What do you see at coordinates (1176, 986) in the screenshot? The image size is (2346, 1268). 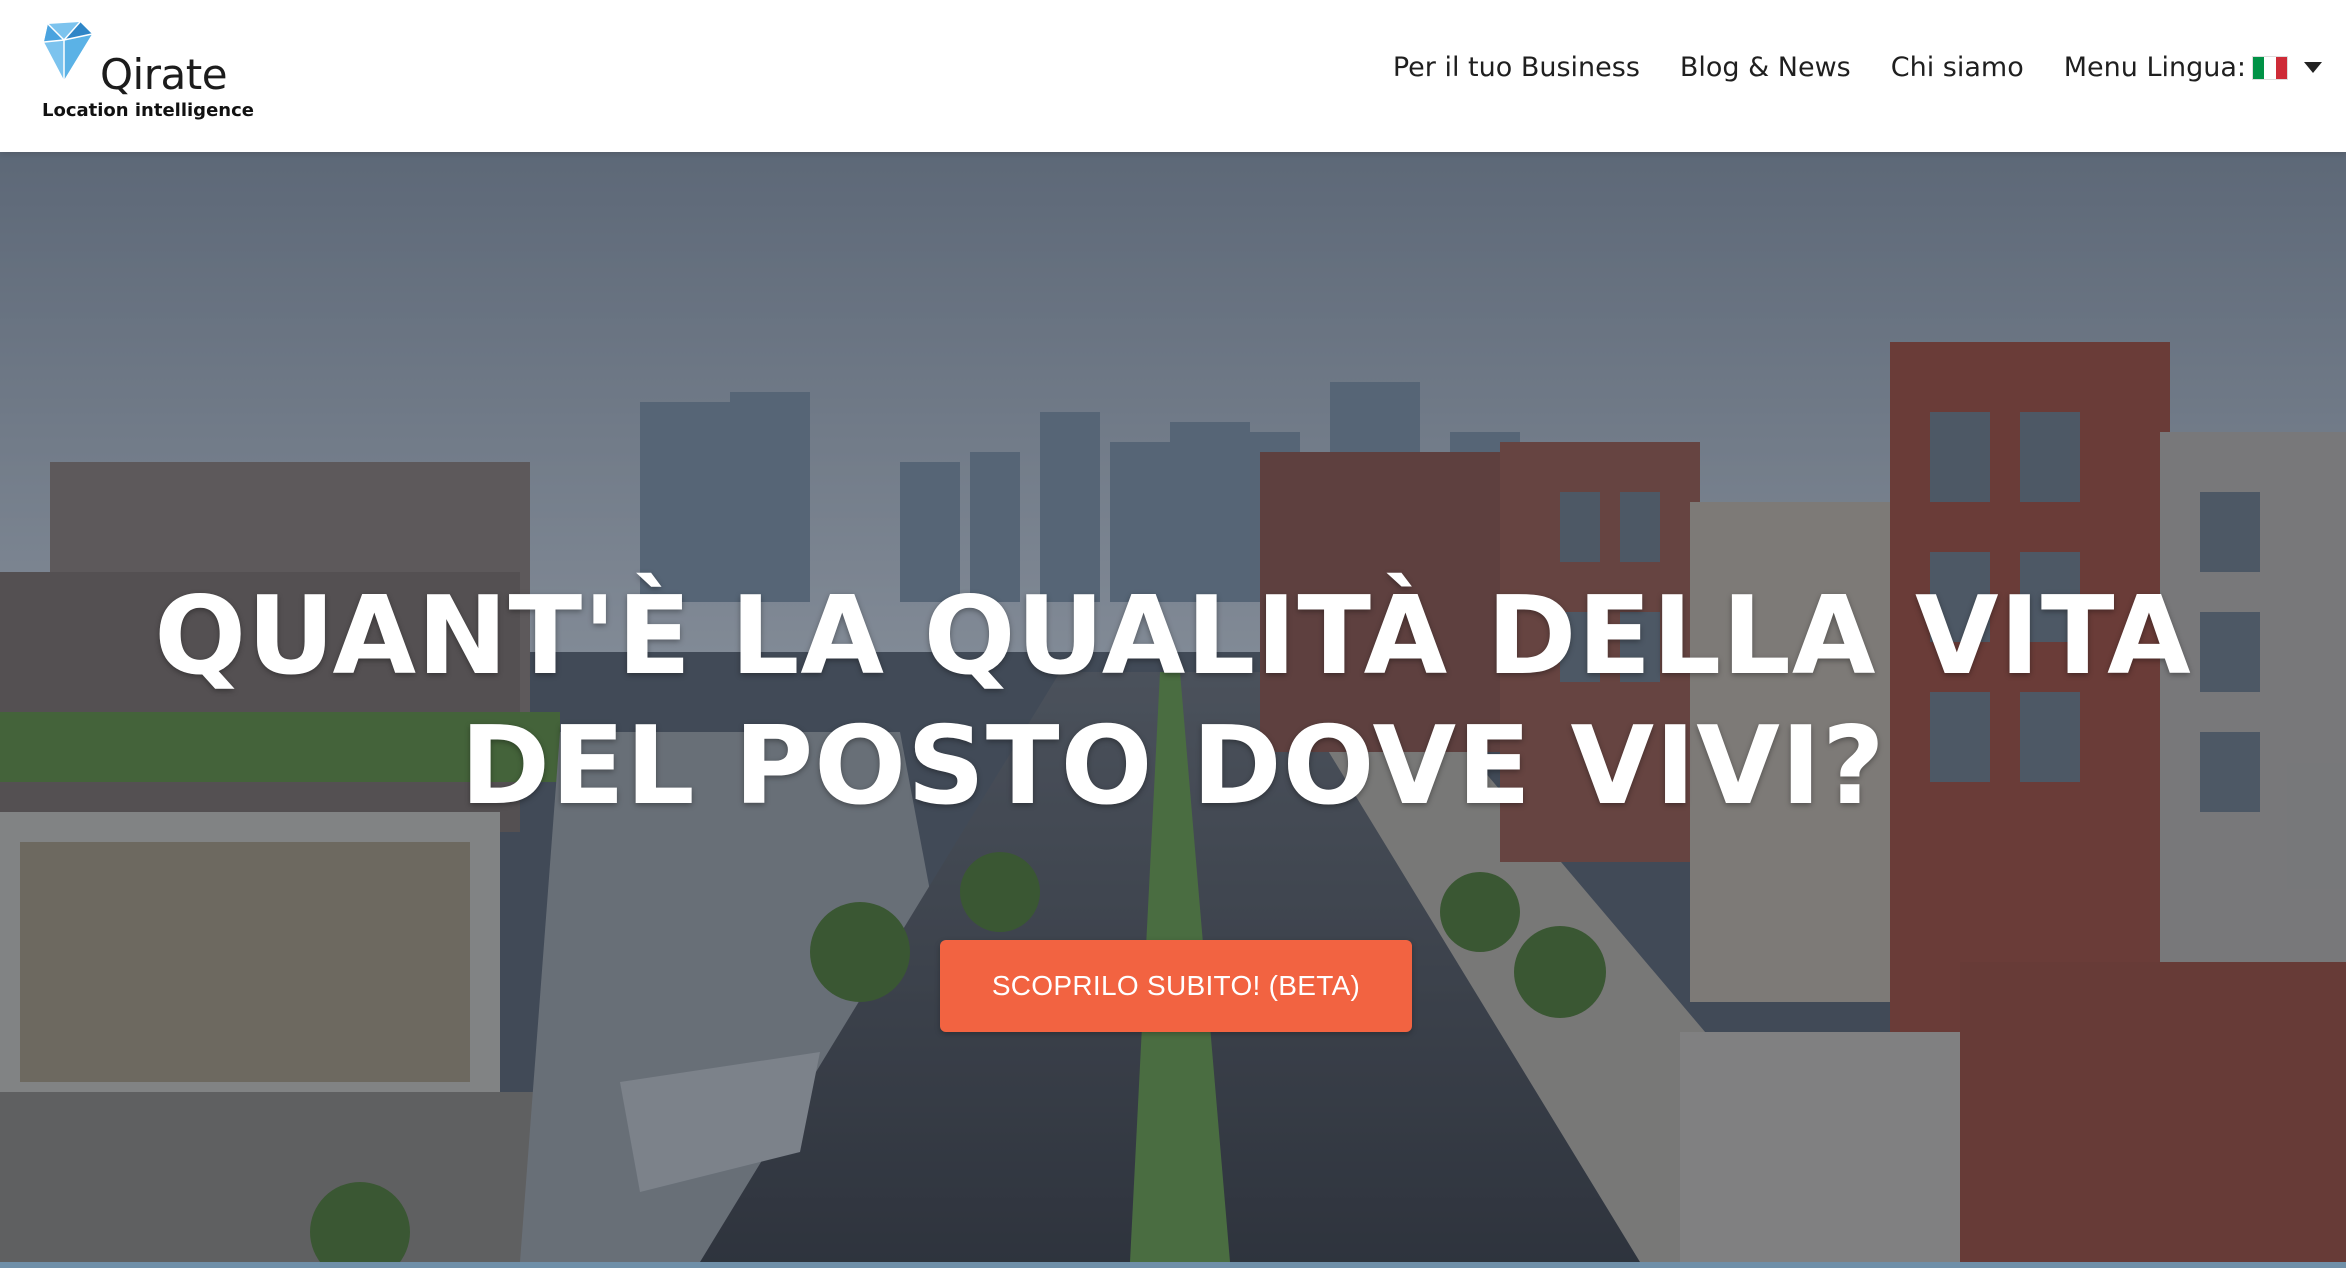 I see `cta-button: SCOPRILO SUBITO! (BETA)` at bounding box center [1176, 986].